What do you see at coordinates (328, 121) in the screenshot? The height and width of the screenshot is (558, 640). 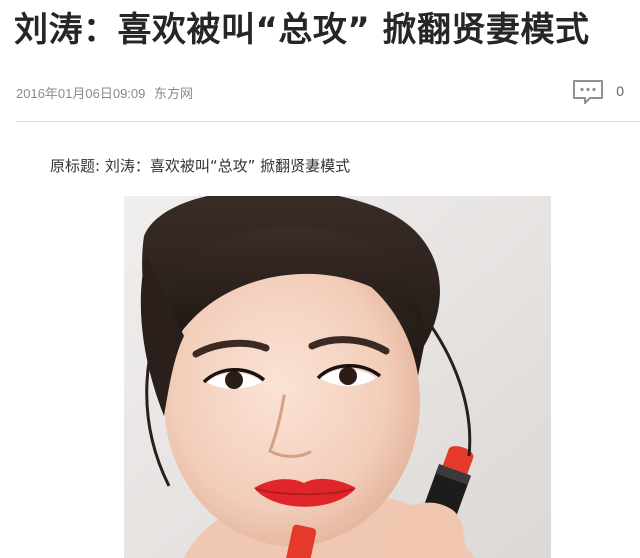 I see `header-divider` at bounding box center [328, 121].